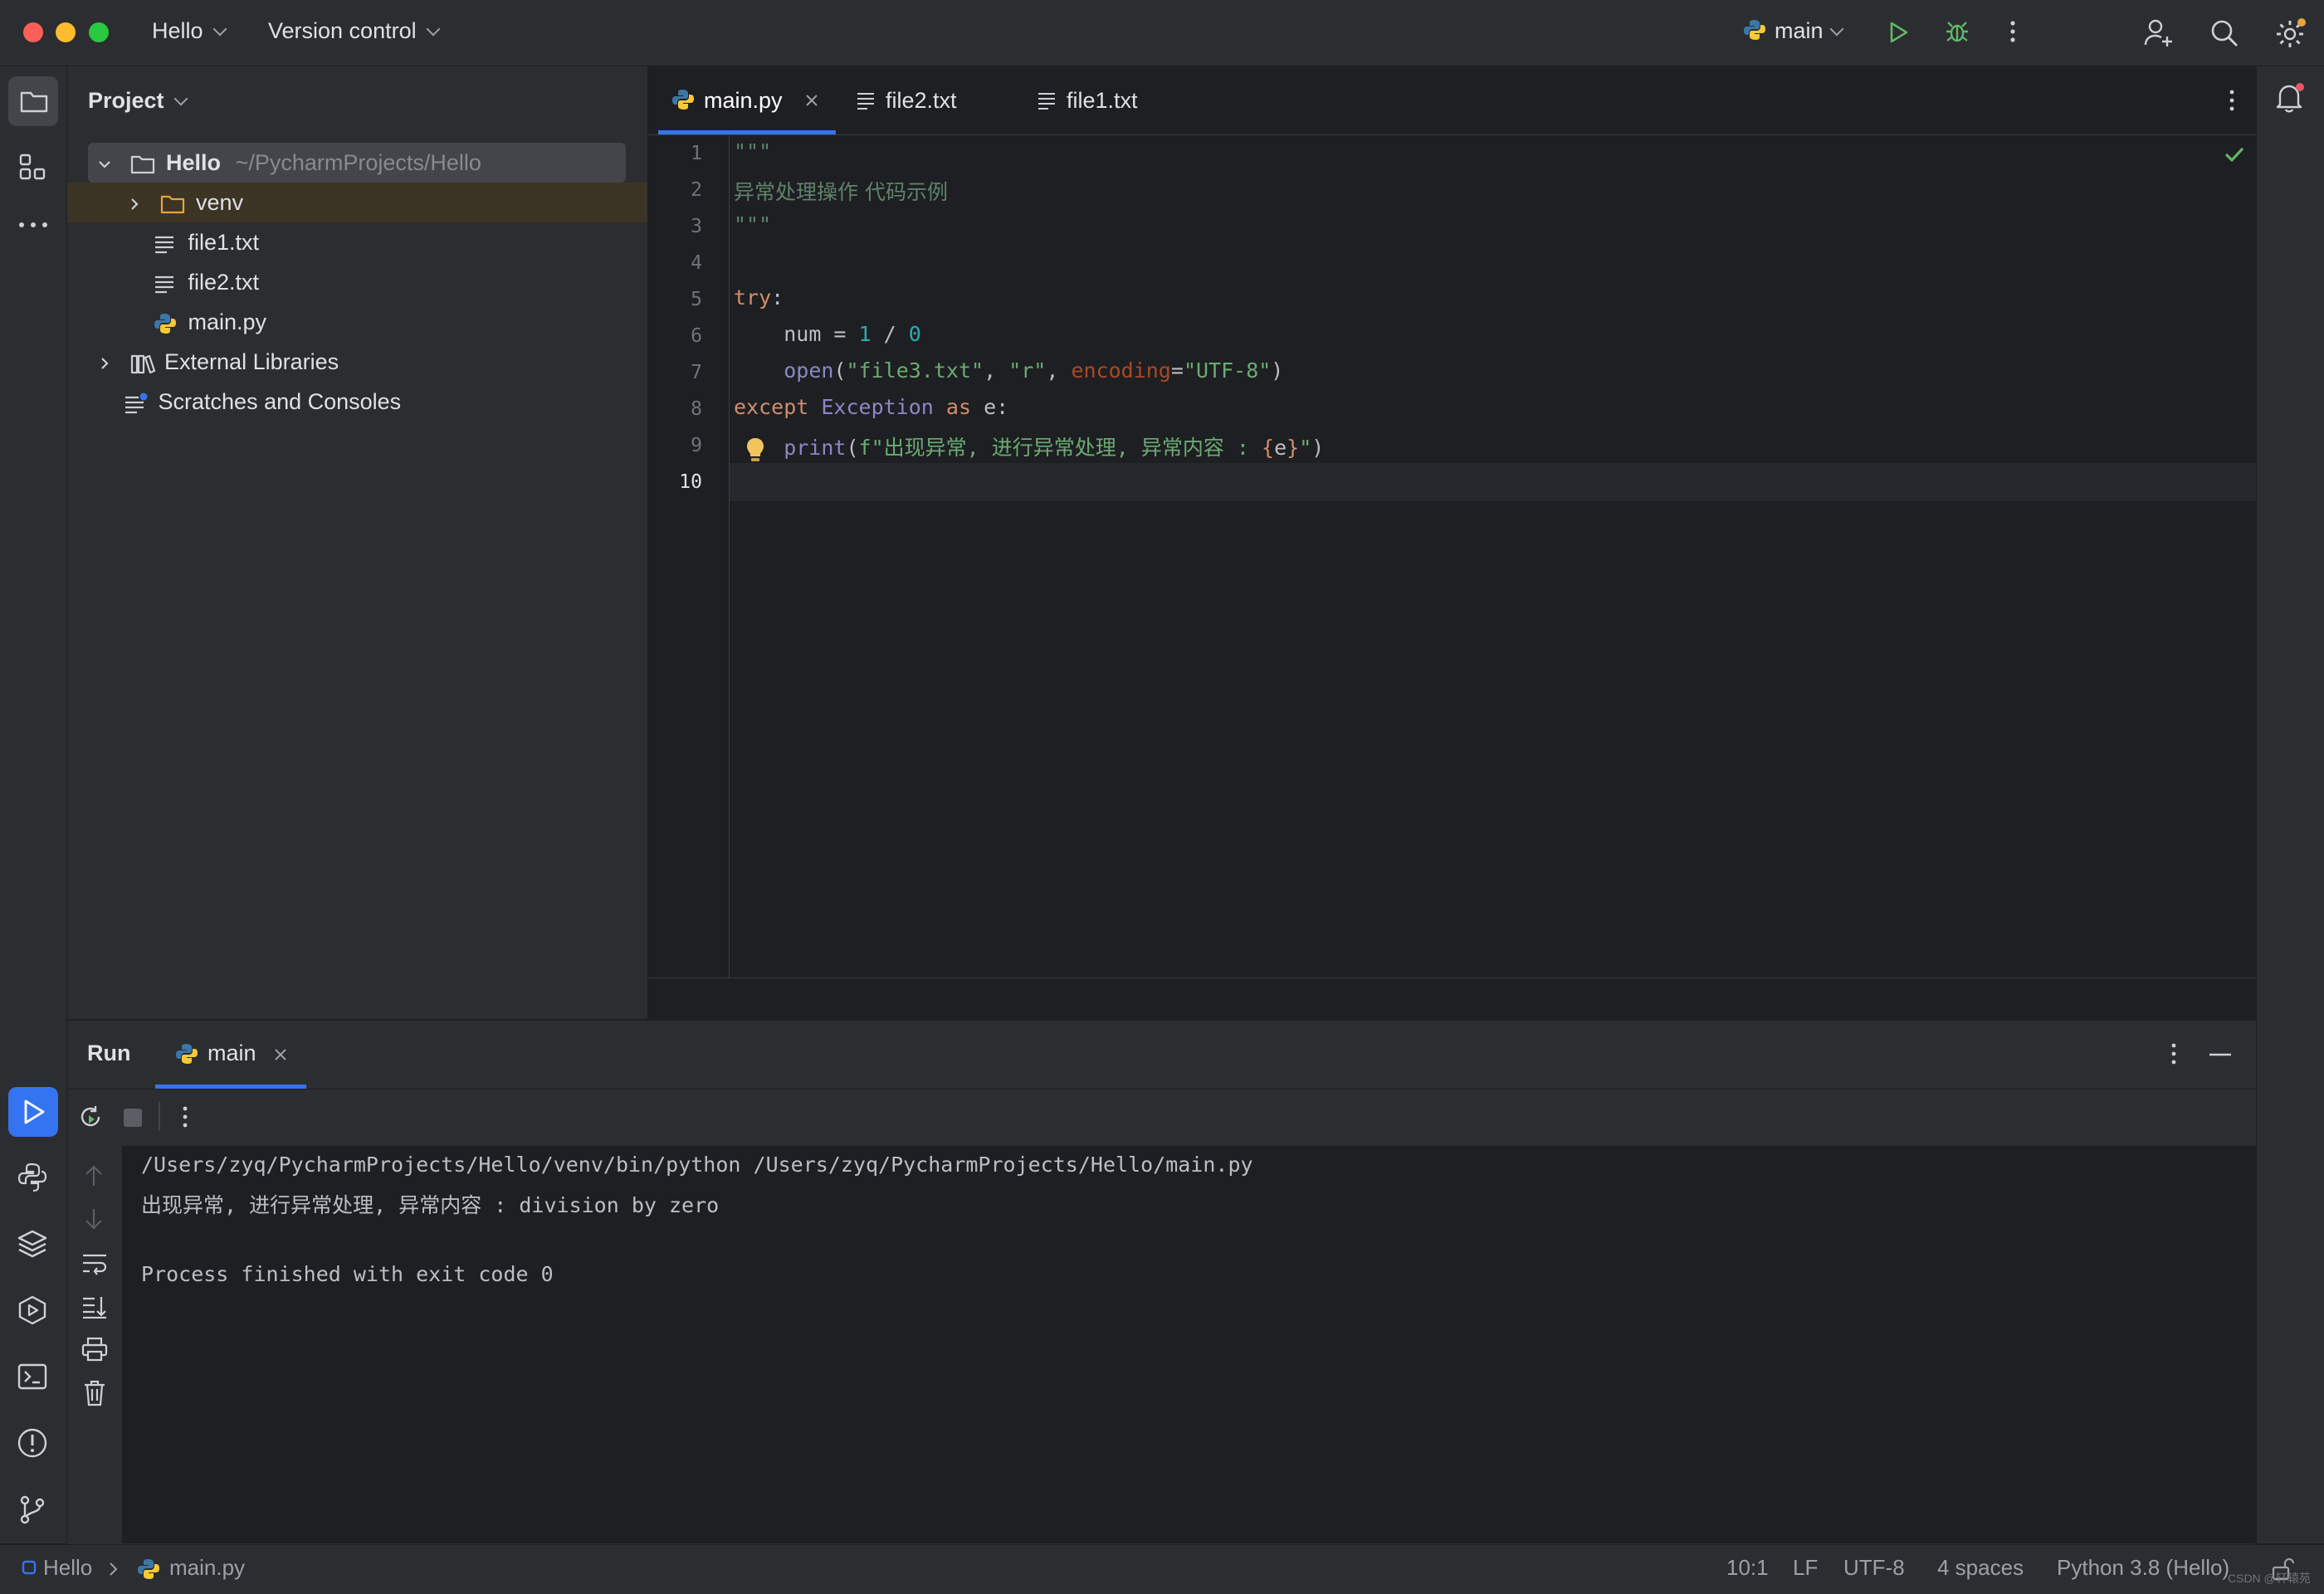 The image size is (2324, 1594). What do you see at coordinates (1874, 1568) in the screenshot?
I see `file-encoding: UTF-8` at bounding box center [1874, 1568].